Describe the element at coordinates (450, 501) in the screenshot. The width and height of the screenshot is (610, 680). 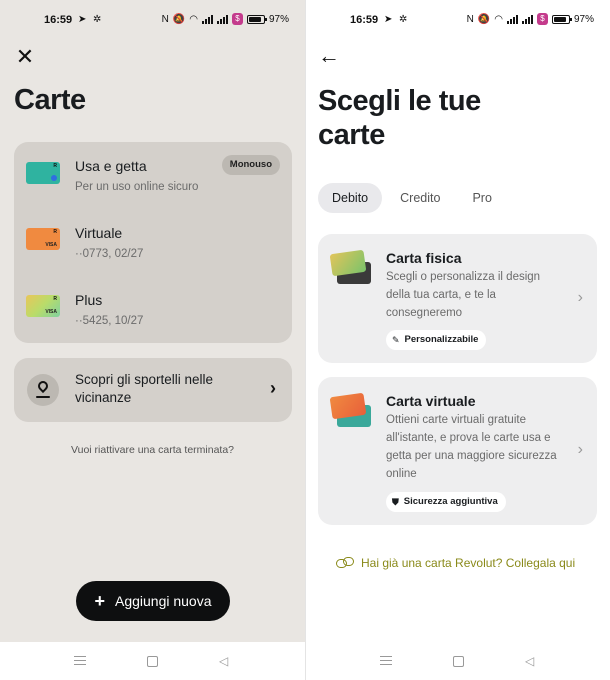
I see `badge-label: Sicurezza aggiuntiva` at that location.